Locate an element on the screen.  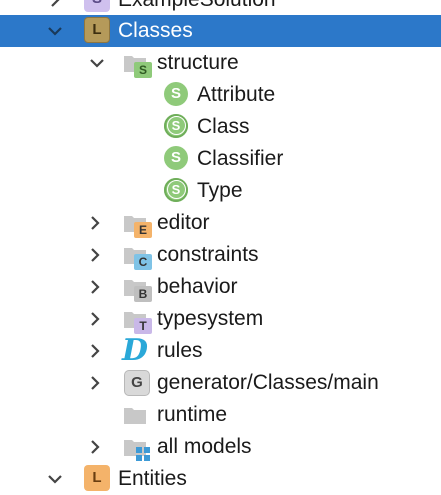
tree-row-structure: S structure is located at coordinates (220, 63).